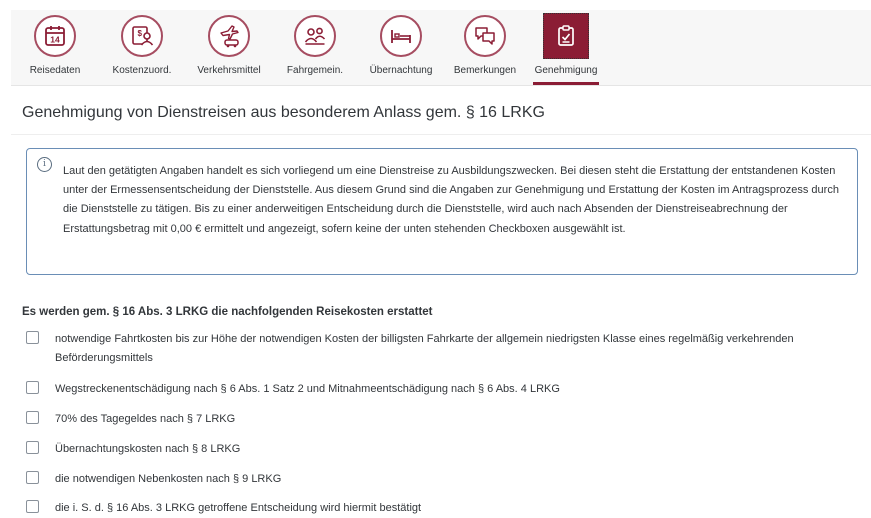 The image size is (871, 518). I want to click on transport-icon, so click(229, 36).